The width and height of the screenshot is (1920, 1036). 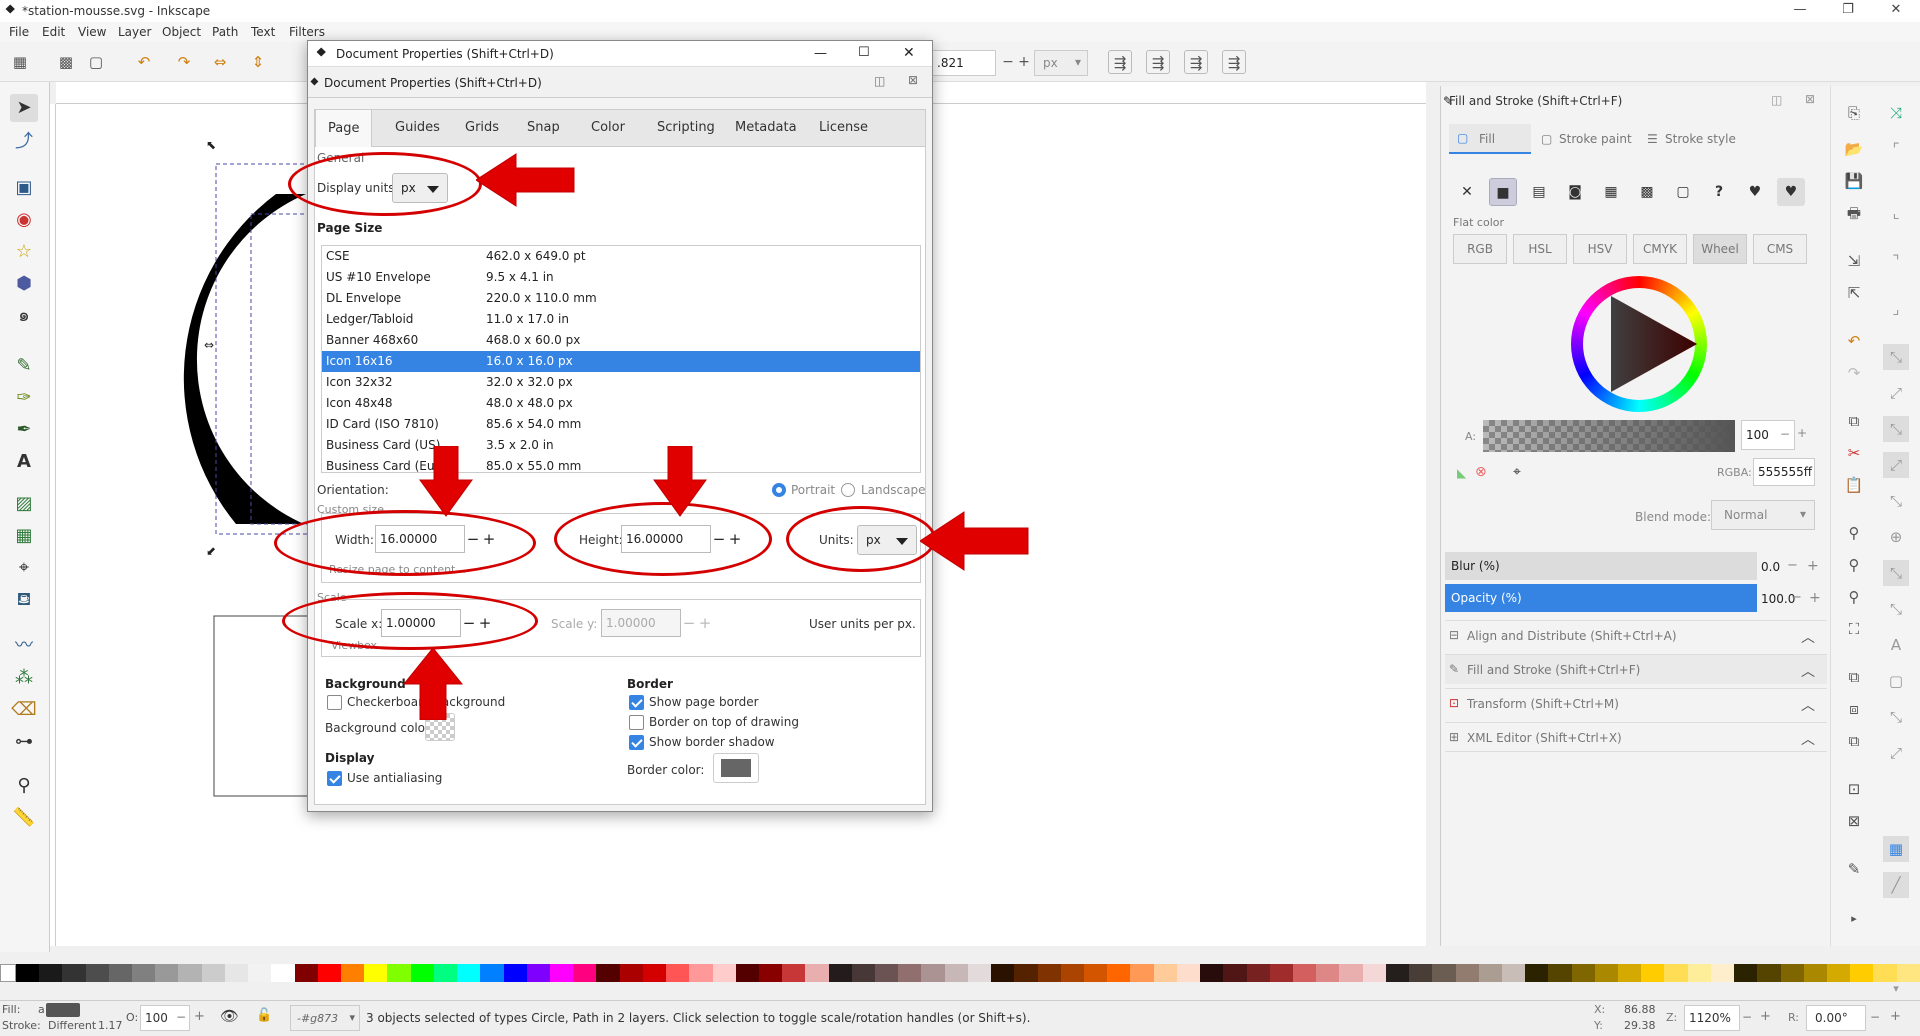 I want to click on mode-cms: CMS, so click(x=1780, y=249).